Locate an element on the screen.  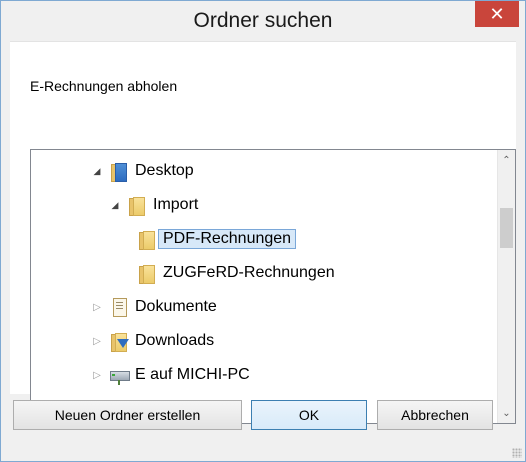
tree-item-label: Downloads is located at coordinates (175, 340).